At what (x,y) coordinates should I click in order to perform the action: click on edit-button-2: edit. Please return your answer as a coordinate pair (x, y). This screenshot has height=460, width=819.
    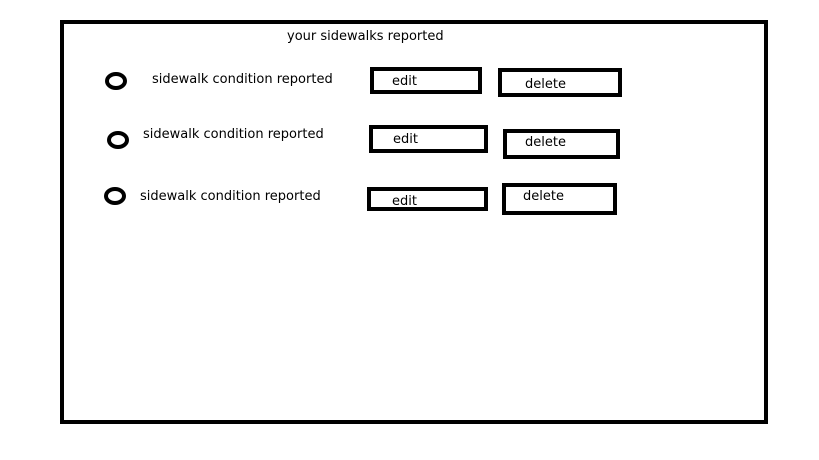
    Looking at the image, I should click on (428, 139).